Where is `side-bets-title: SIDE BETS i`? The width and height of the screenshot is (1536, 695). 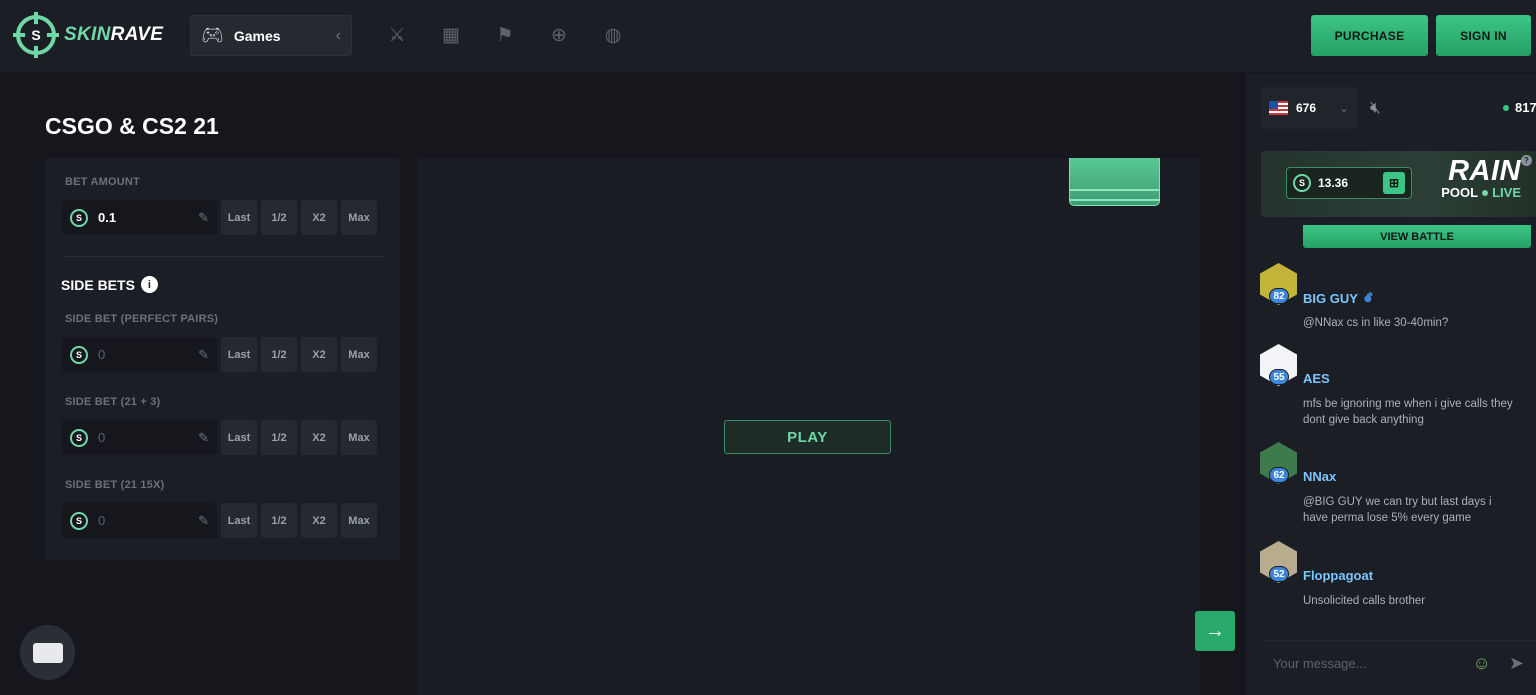 side-bets-title: SIDE BETS i is located at coordinates (109, 284).